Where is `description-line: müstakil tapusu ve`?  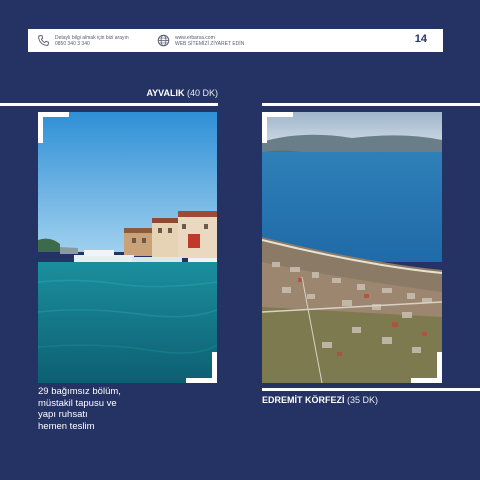 description-line: müstakil tapusu ve is located at coordinates (77, 403).